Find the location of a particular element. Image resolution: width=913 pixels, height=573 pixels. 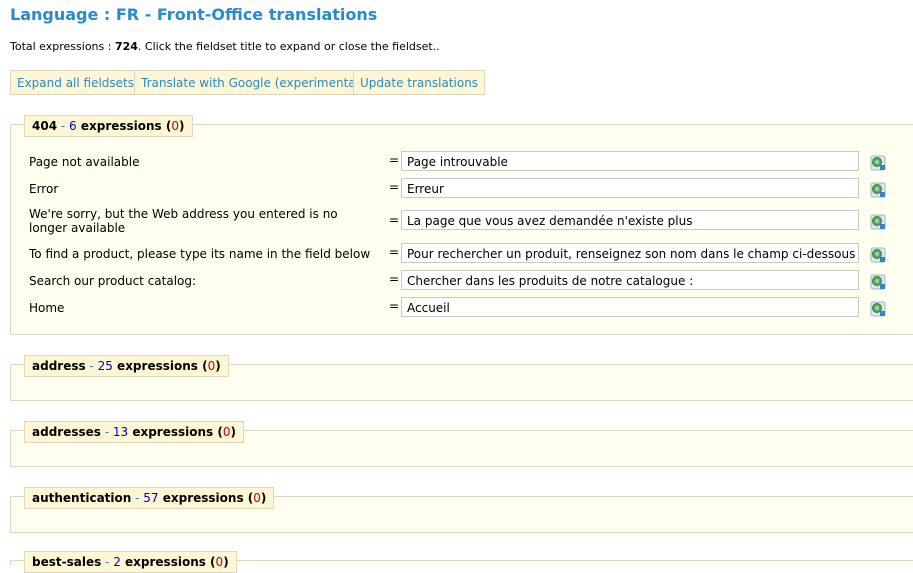

translation-row: Error = Erreur is located at coordinates (469, 191).